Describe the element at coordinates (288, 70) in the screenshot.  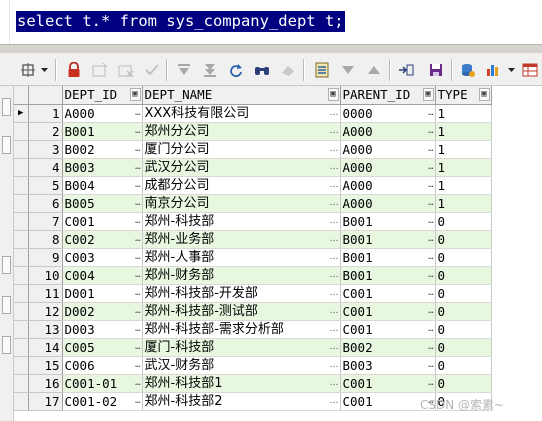
I see `clear-icon` at that location.